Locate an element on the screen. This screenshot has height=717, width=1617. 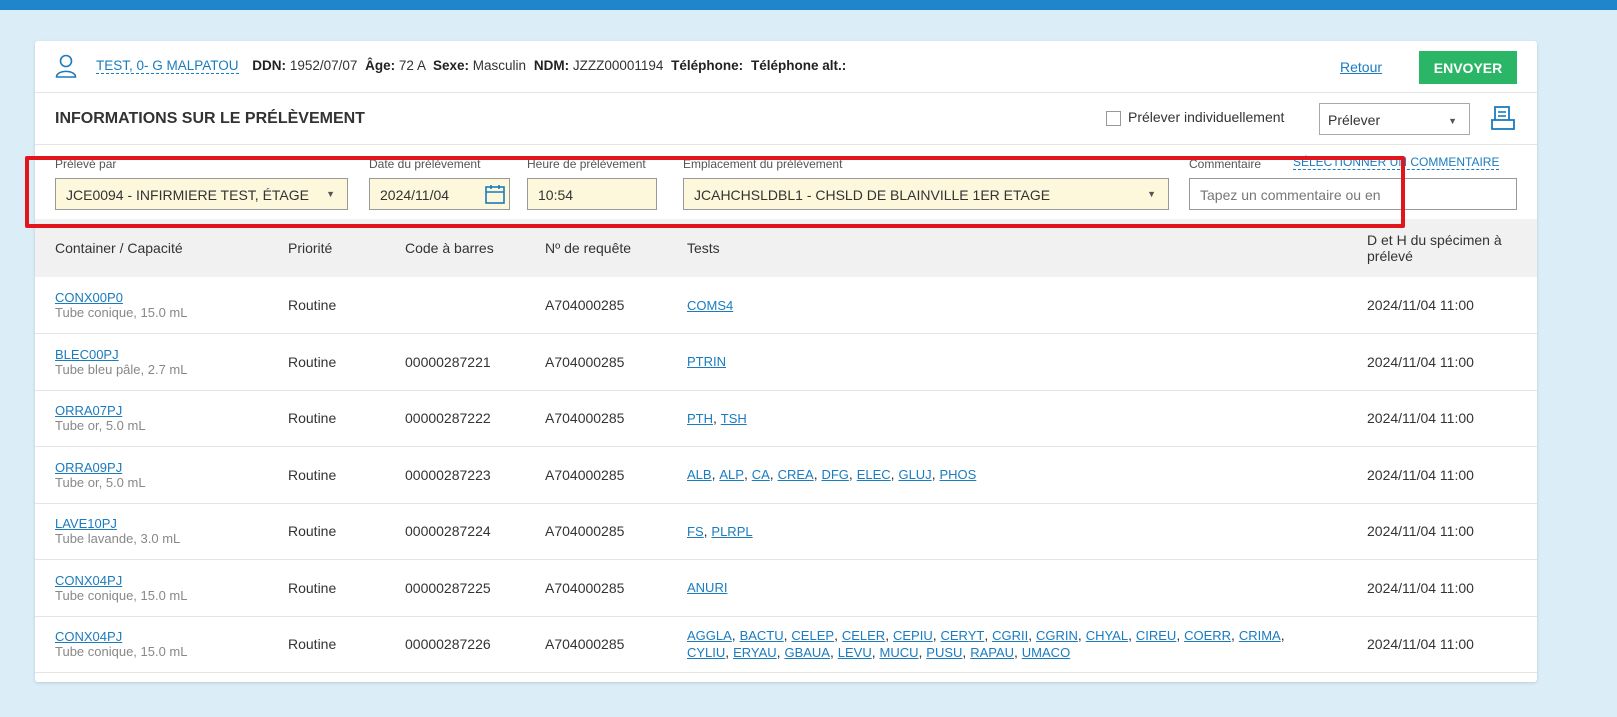
container-cell: BLEC00PJ Tube bleu pâle, 2.7 mL is located at coordinates (151, 362).